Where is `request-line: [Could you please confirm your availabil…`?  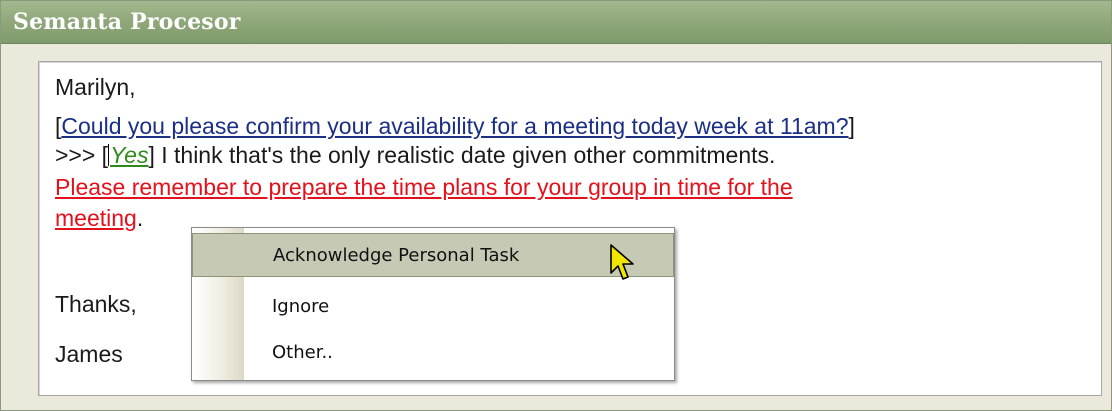
request-line: [Could you please confirm your availabil… is located at coordinates (455, 126).